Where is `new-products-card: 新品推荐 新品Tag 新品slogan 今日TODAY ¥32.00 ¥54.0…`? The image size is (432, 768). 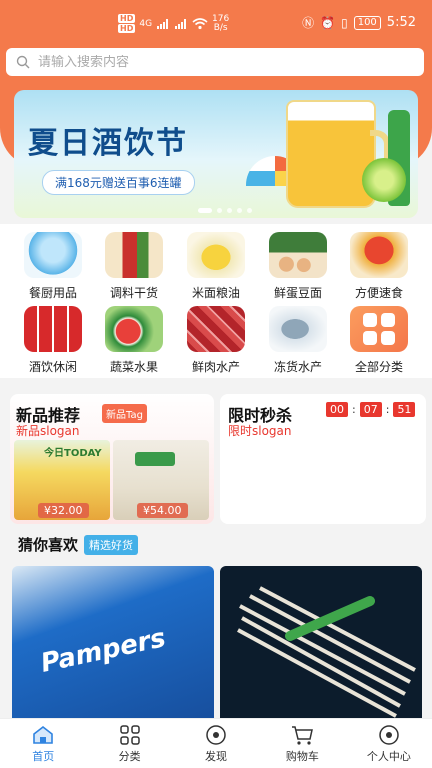 new-products-card: 新品推荐 新品Tag 新品slogan 今日TODAY ¥32.00 ¥54.0… is located at coordinates (112, 459).